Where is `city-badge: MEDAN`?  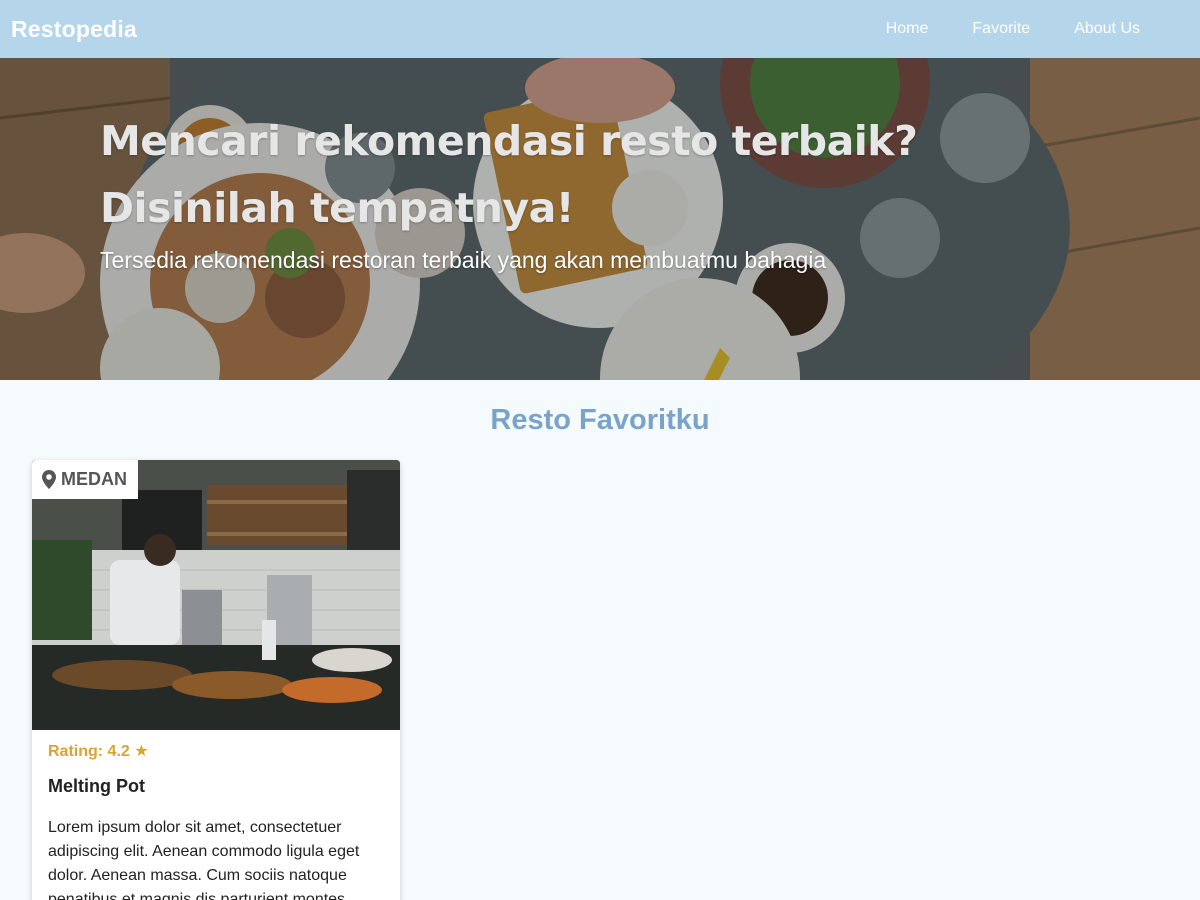
city-badge: MEDAN is located at coordinates (85, 479).